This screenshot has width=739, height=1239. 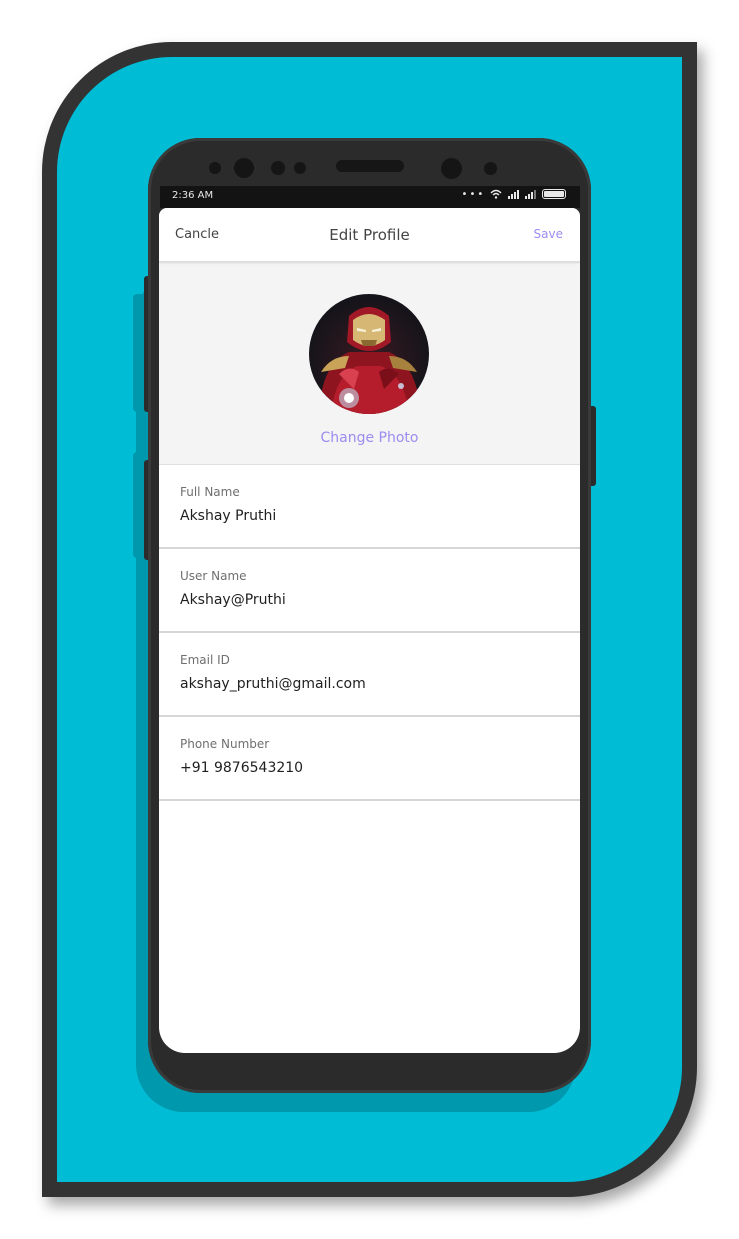 What do you see at coordinates (369, 675) in the screenshot?
I see `email-field: Email ID` at bounding box center [369, 675].